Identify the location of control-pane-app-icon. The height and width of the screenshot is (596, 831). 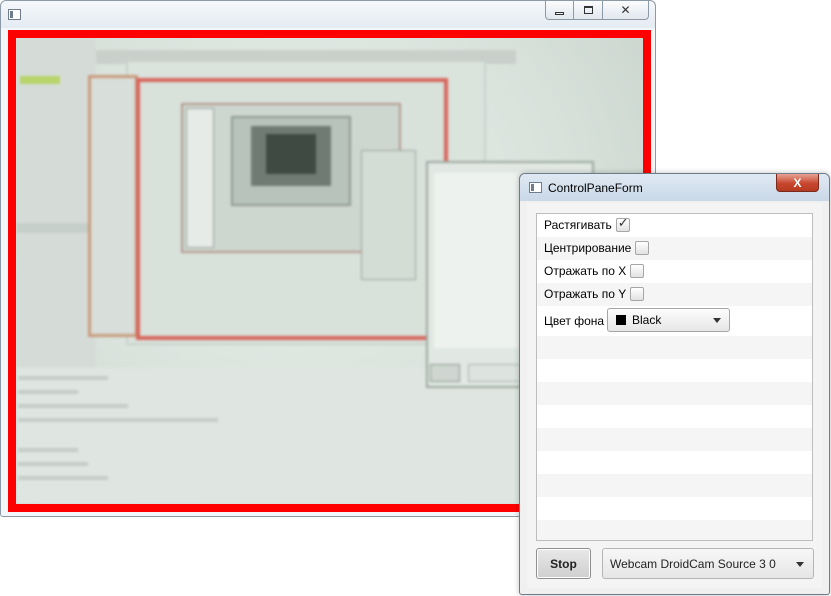
(535, 187).